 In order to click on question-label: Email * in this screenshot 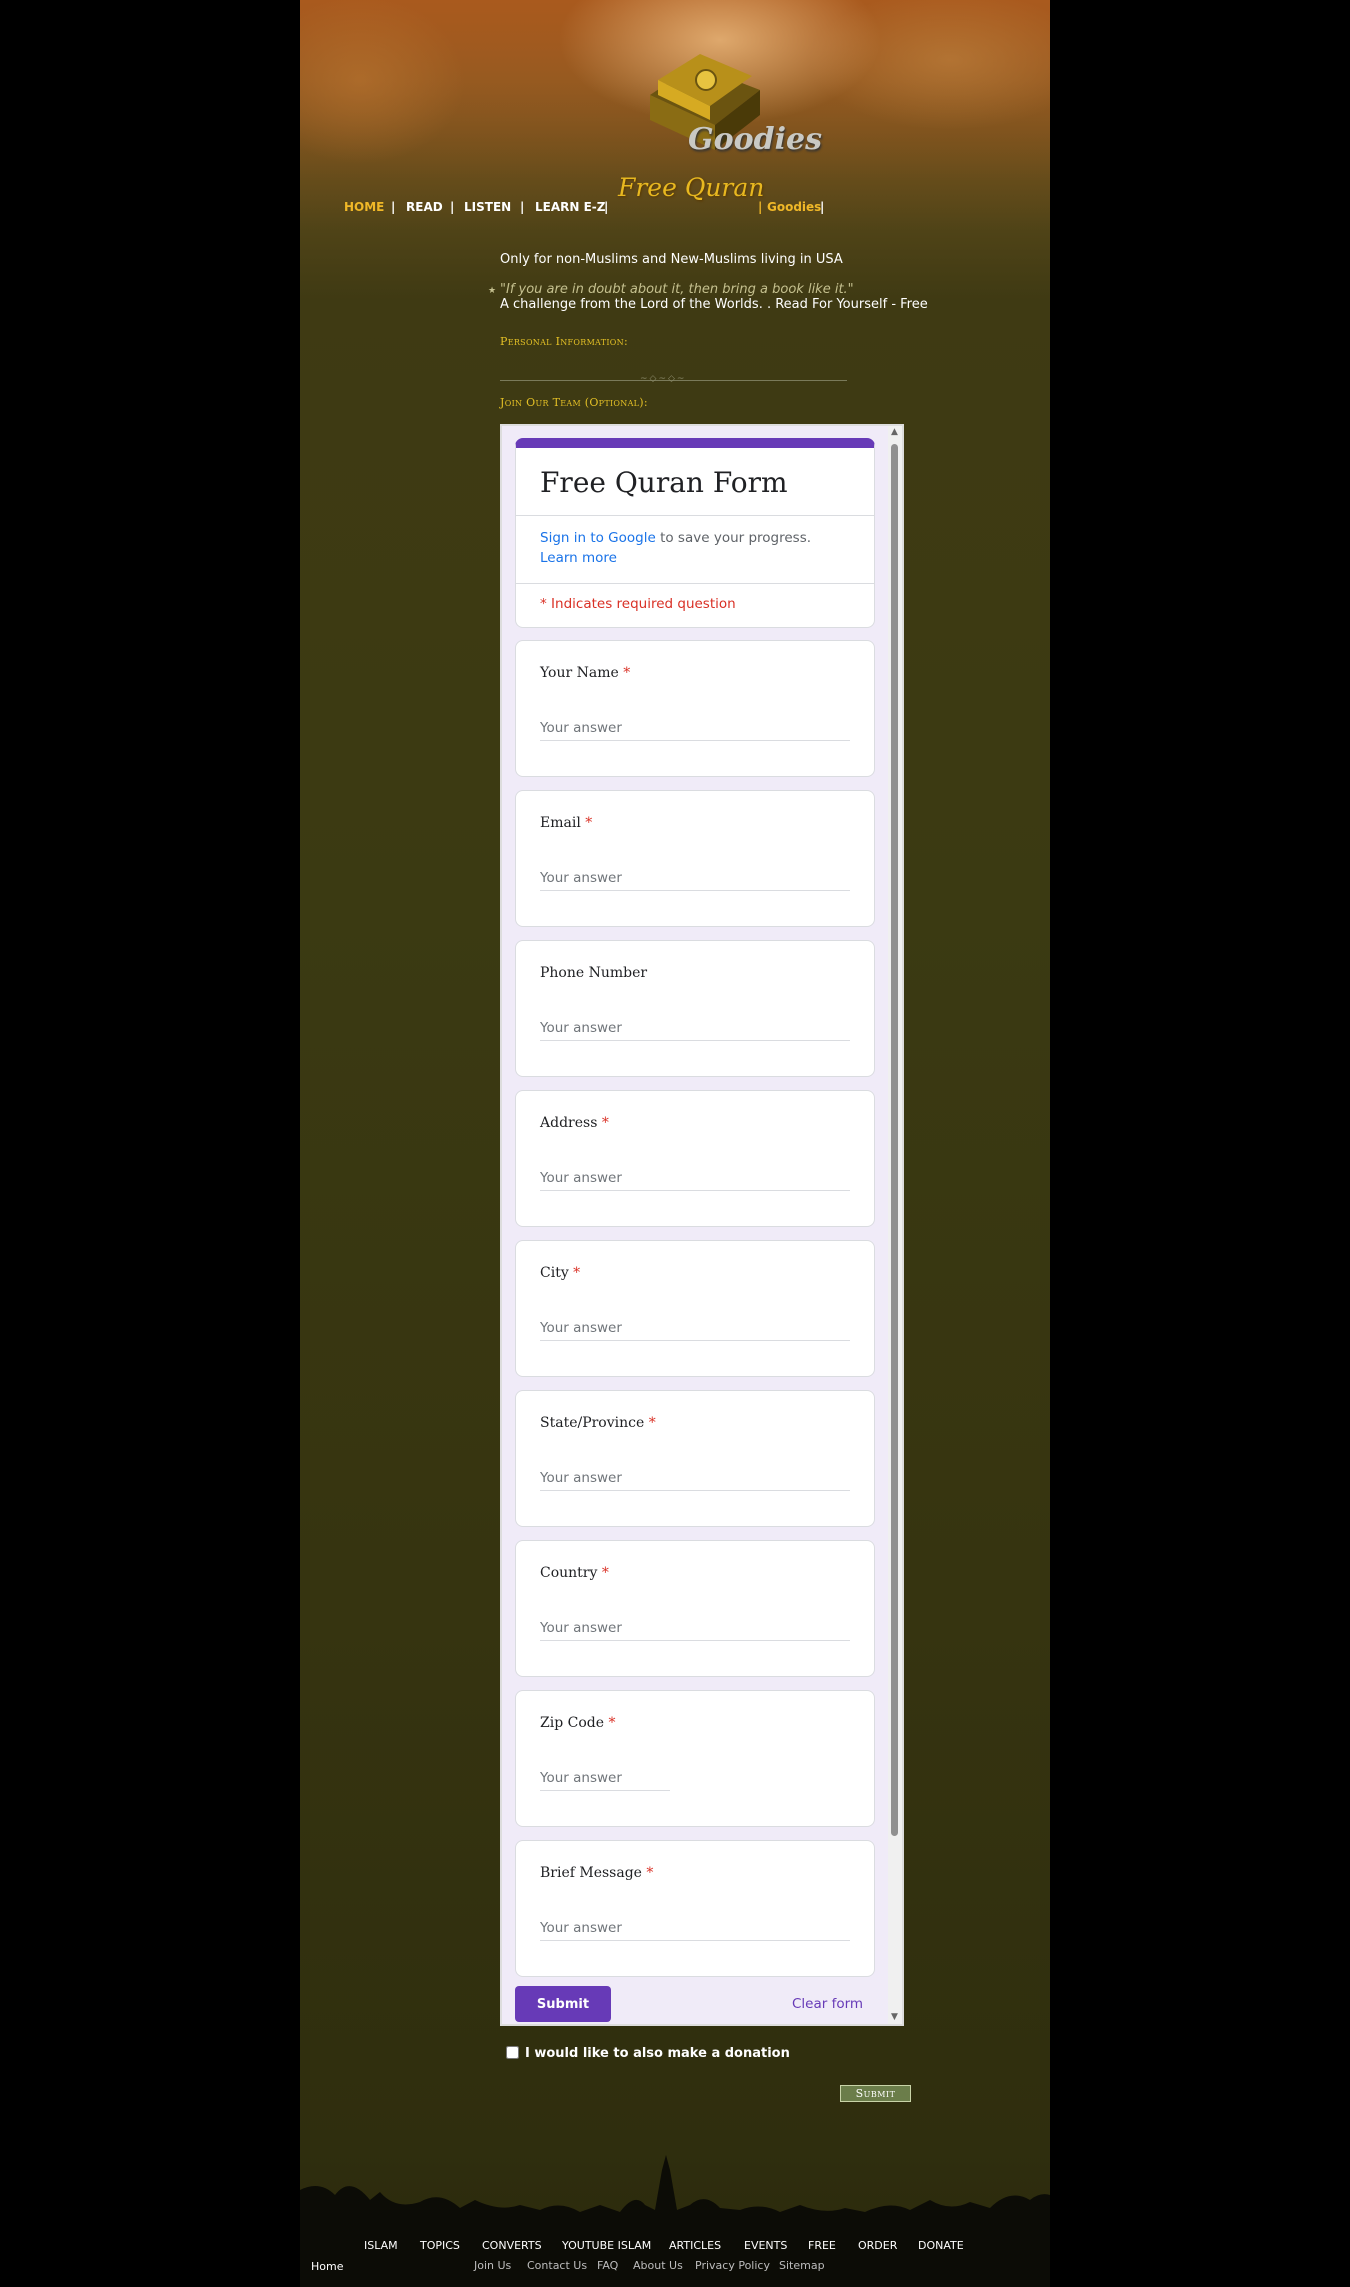, I will do `click(566, 823)`.